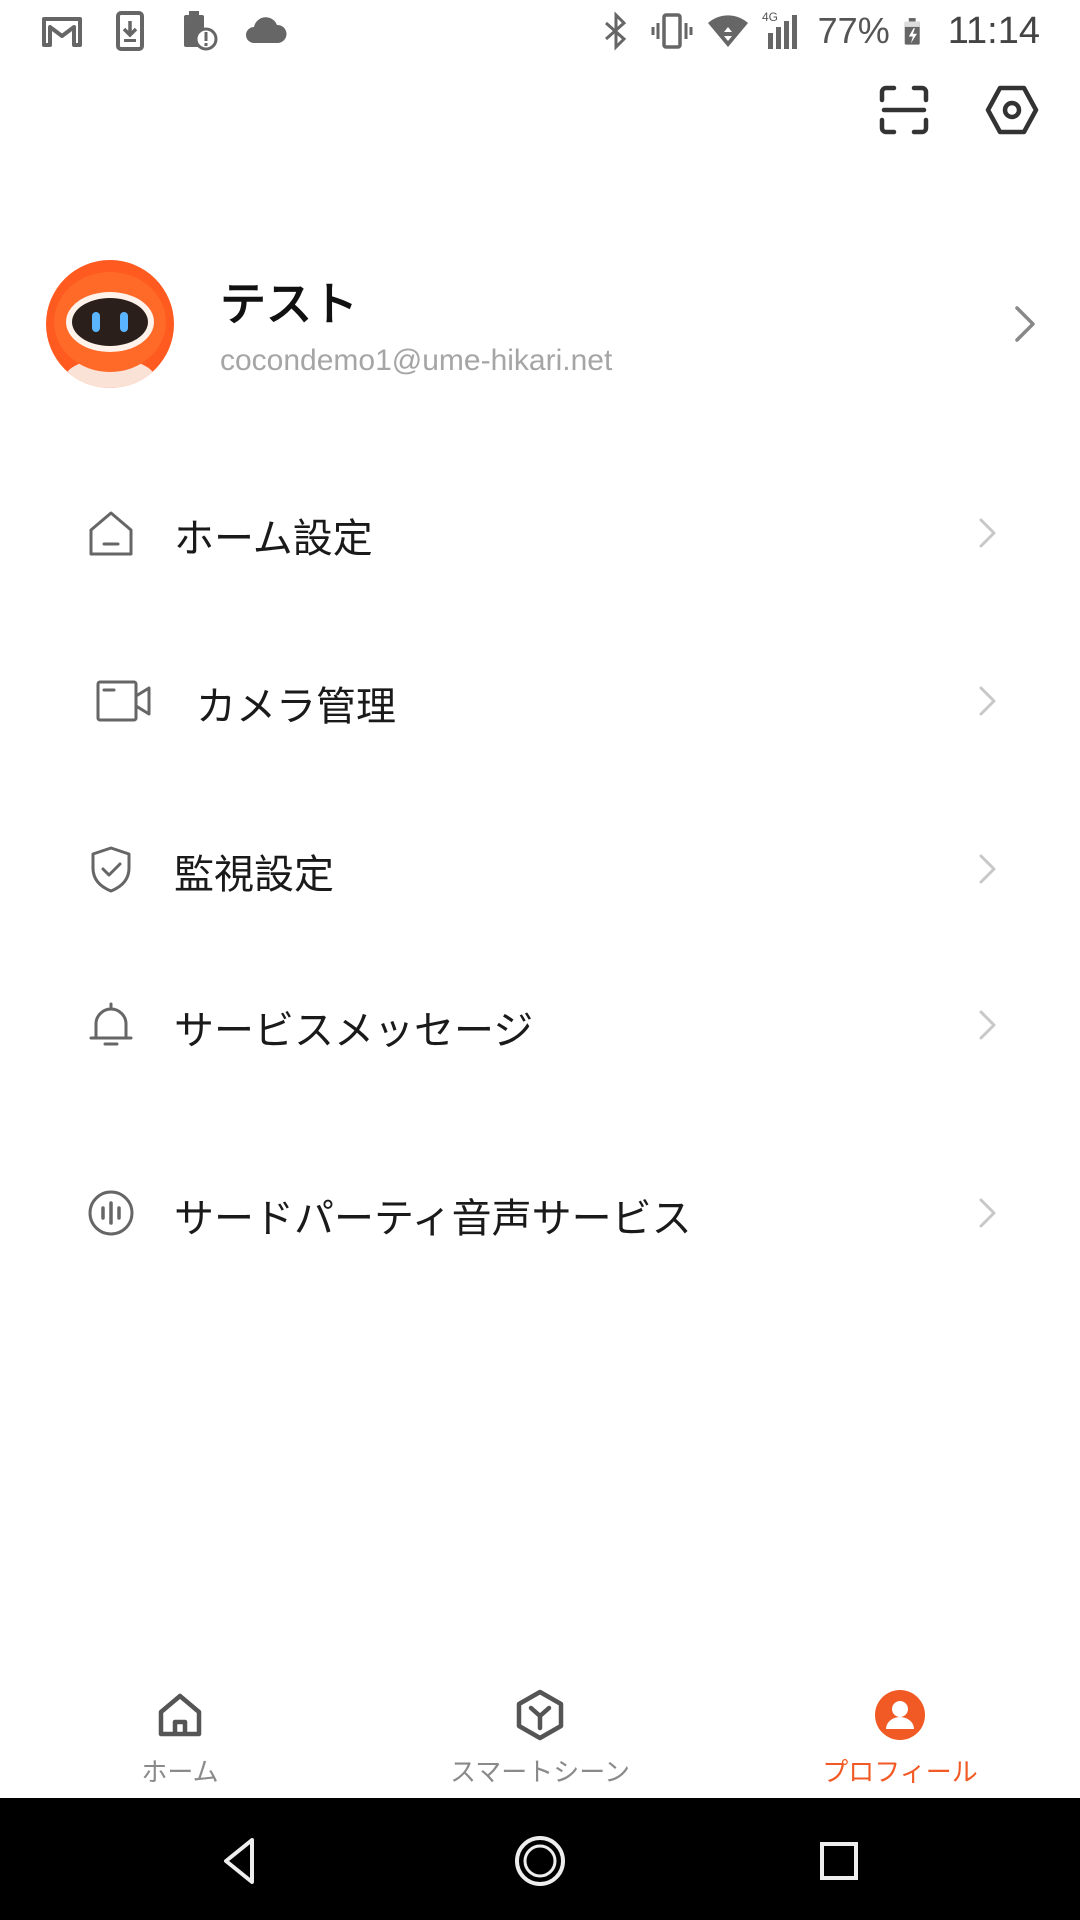 The width and height of the screenshot is (1080, 1920). I want to click on status-bar: 4G 77% 11:14, so click(540, 31).